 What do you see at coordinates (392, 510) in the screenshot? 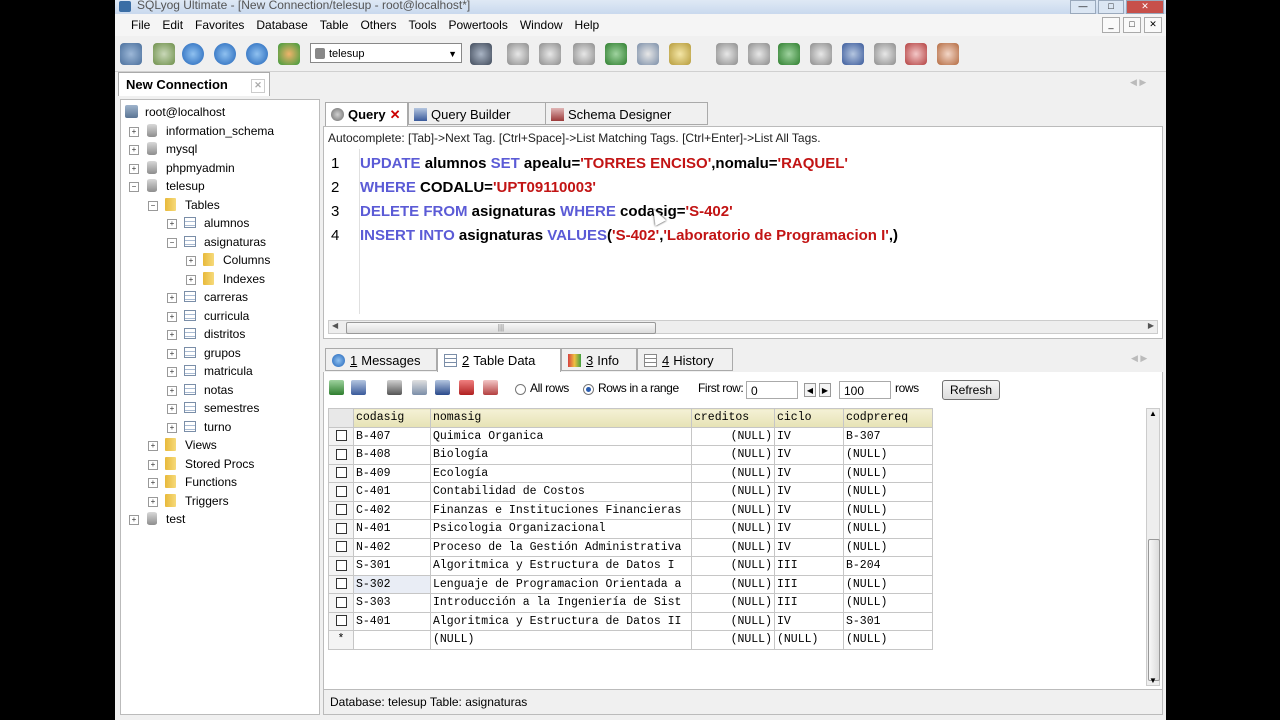
I see `table-cell: C-402` at bounding box center [392, 510].